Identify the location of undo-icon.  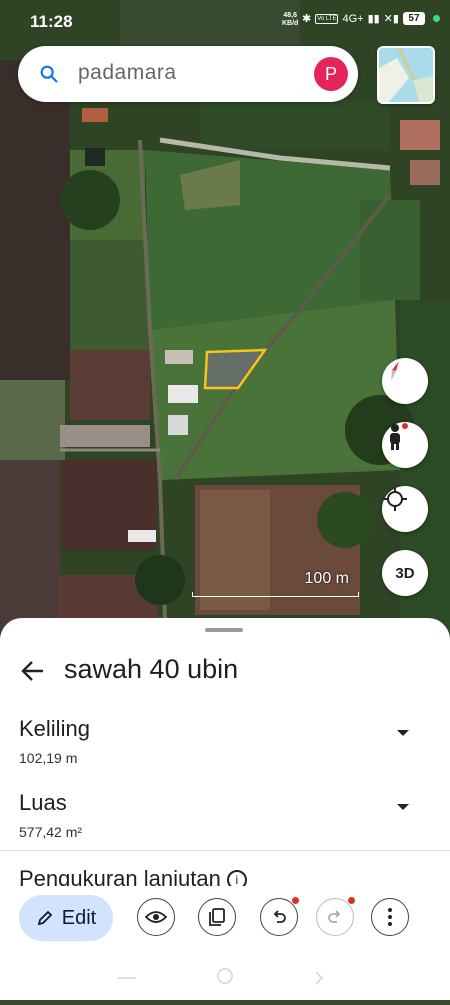
(279, 916).